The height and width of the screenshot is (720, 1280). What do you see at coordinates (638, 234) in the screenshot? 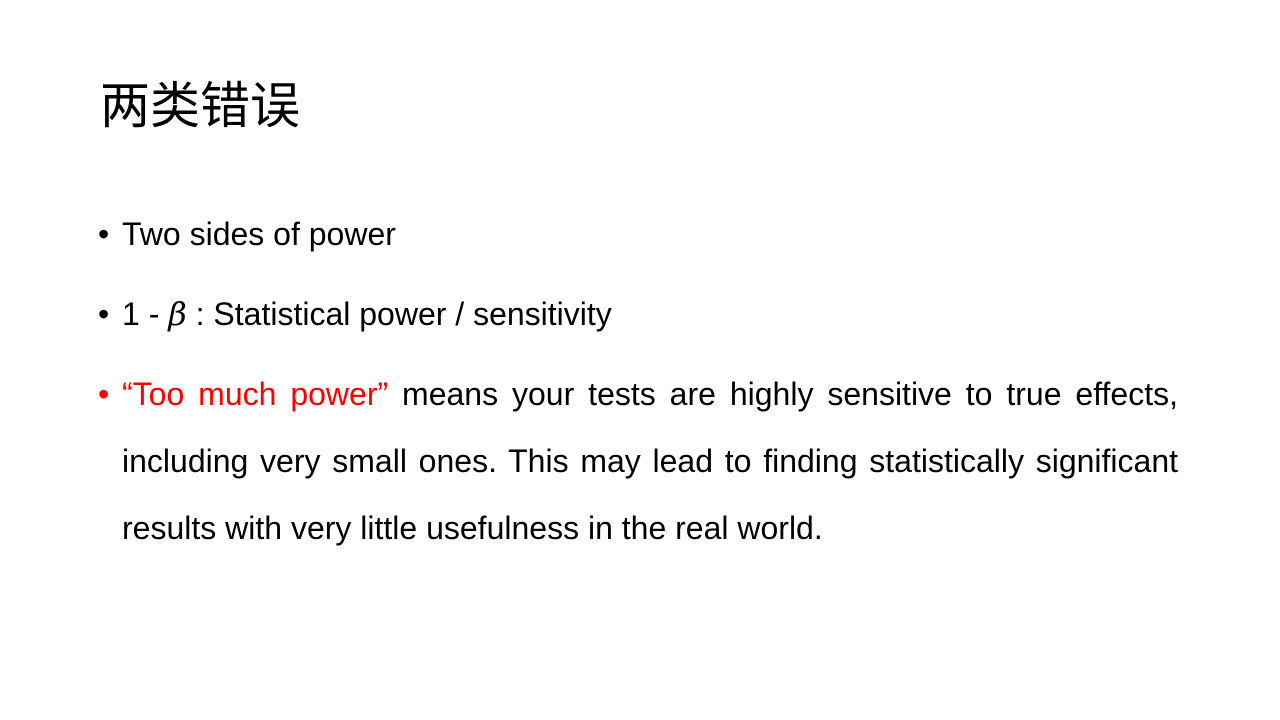
I see `bullet-two-sides-of-power: • Two sides of power` at bounding box center [638, 234].